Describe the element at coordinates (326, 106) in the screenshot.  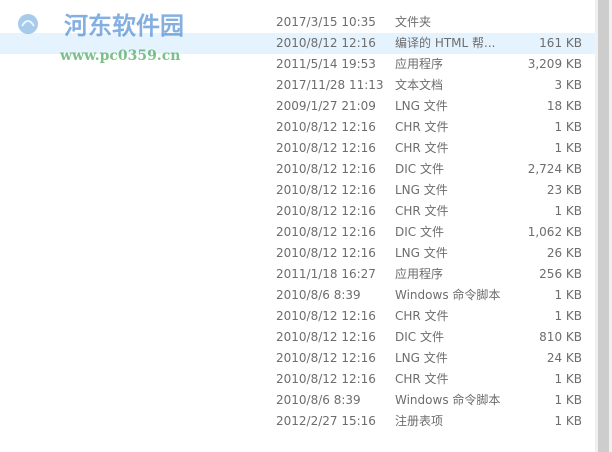
I see `file-date-modified: 2009/1/27 21:09` at that location.